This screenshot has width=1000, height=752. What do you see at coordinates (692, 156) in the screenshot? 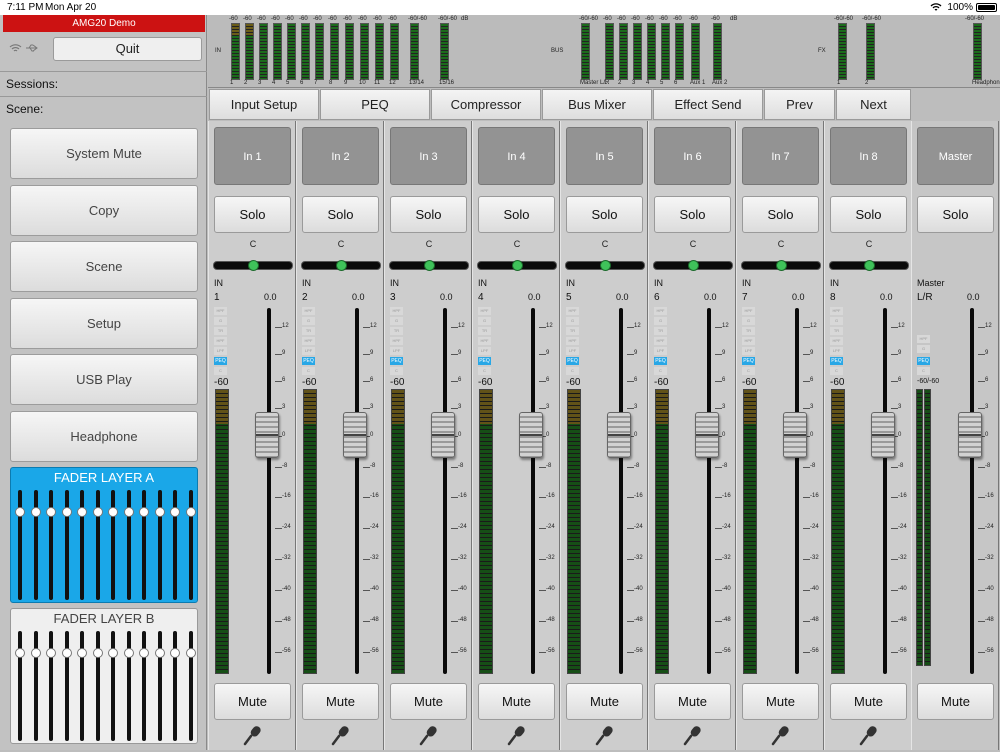
I see `channel-name-button: In 6` at bounding box center [692, 156].